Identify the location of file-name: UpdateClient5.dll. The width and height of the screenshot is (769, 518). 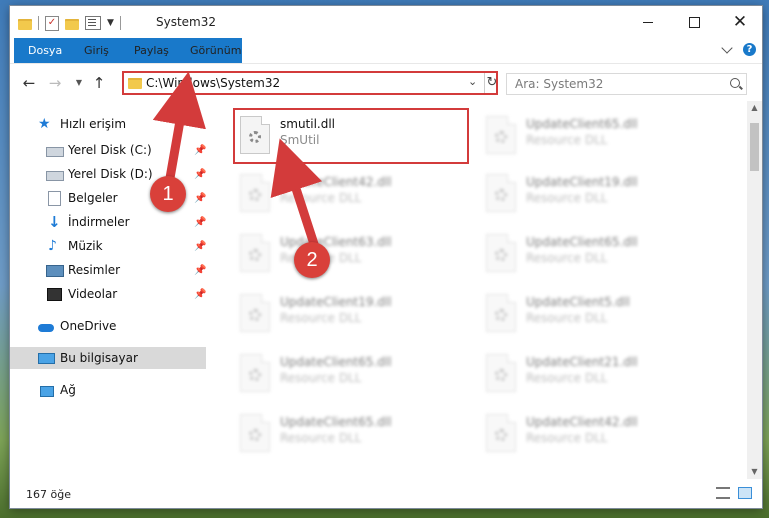
(578, 302).